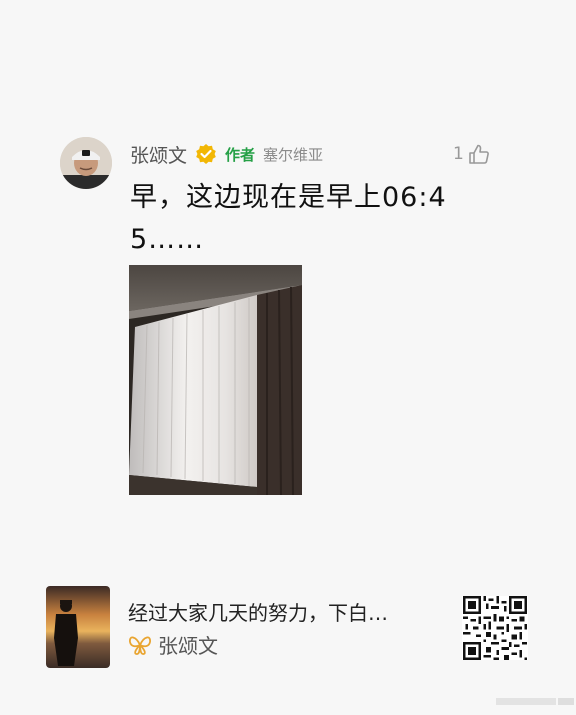  I want to click on thumbs-up-icon, so click(479, 154).